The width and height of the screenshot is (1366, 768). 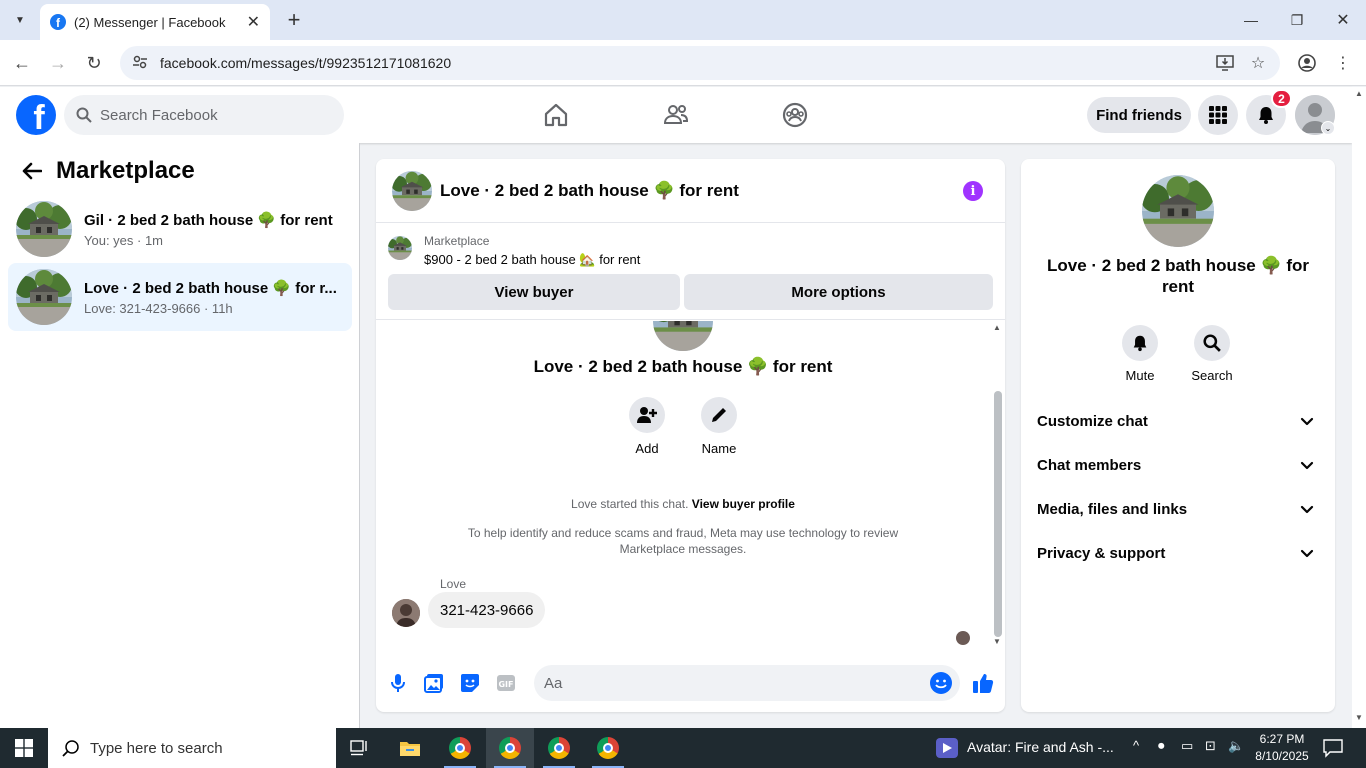 I want to click on chrome-app-active-icon, so click(x=510, y=748).